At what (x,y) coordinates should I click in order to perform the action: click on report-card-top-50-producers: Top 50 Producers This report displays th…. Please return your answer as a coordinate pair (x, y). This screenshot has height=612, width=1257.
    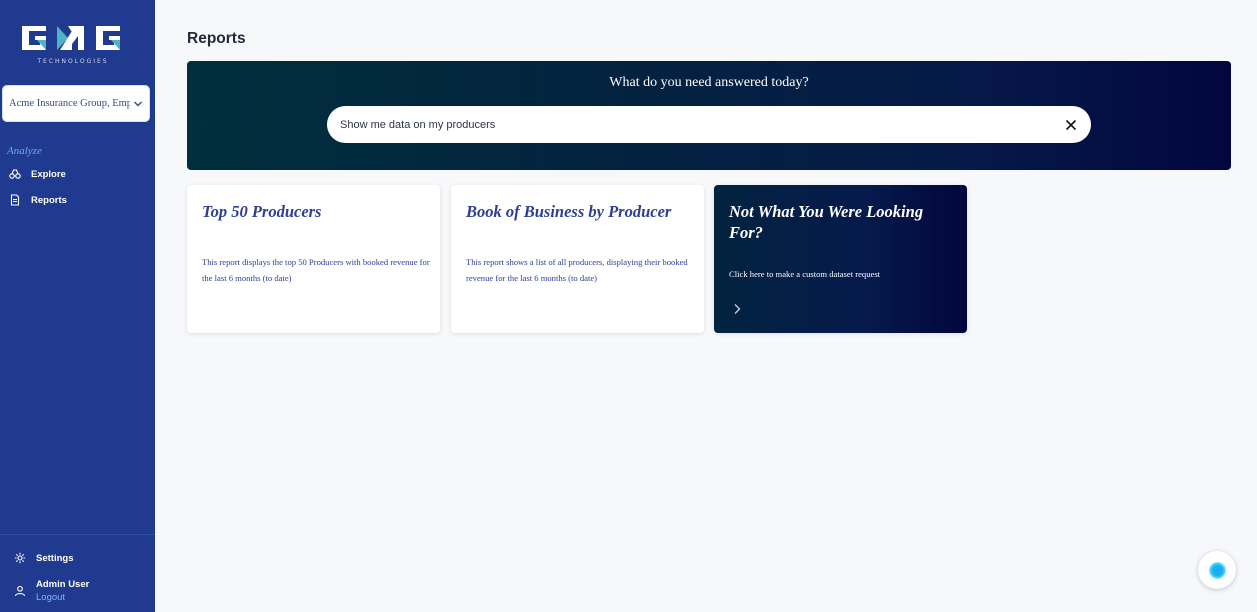
    Looking at the image, I should click on (313, 259).